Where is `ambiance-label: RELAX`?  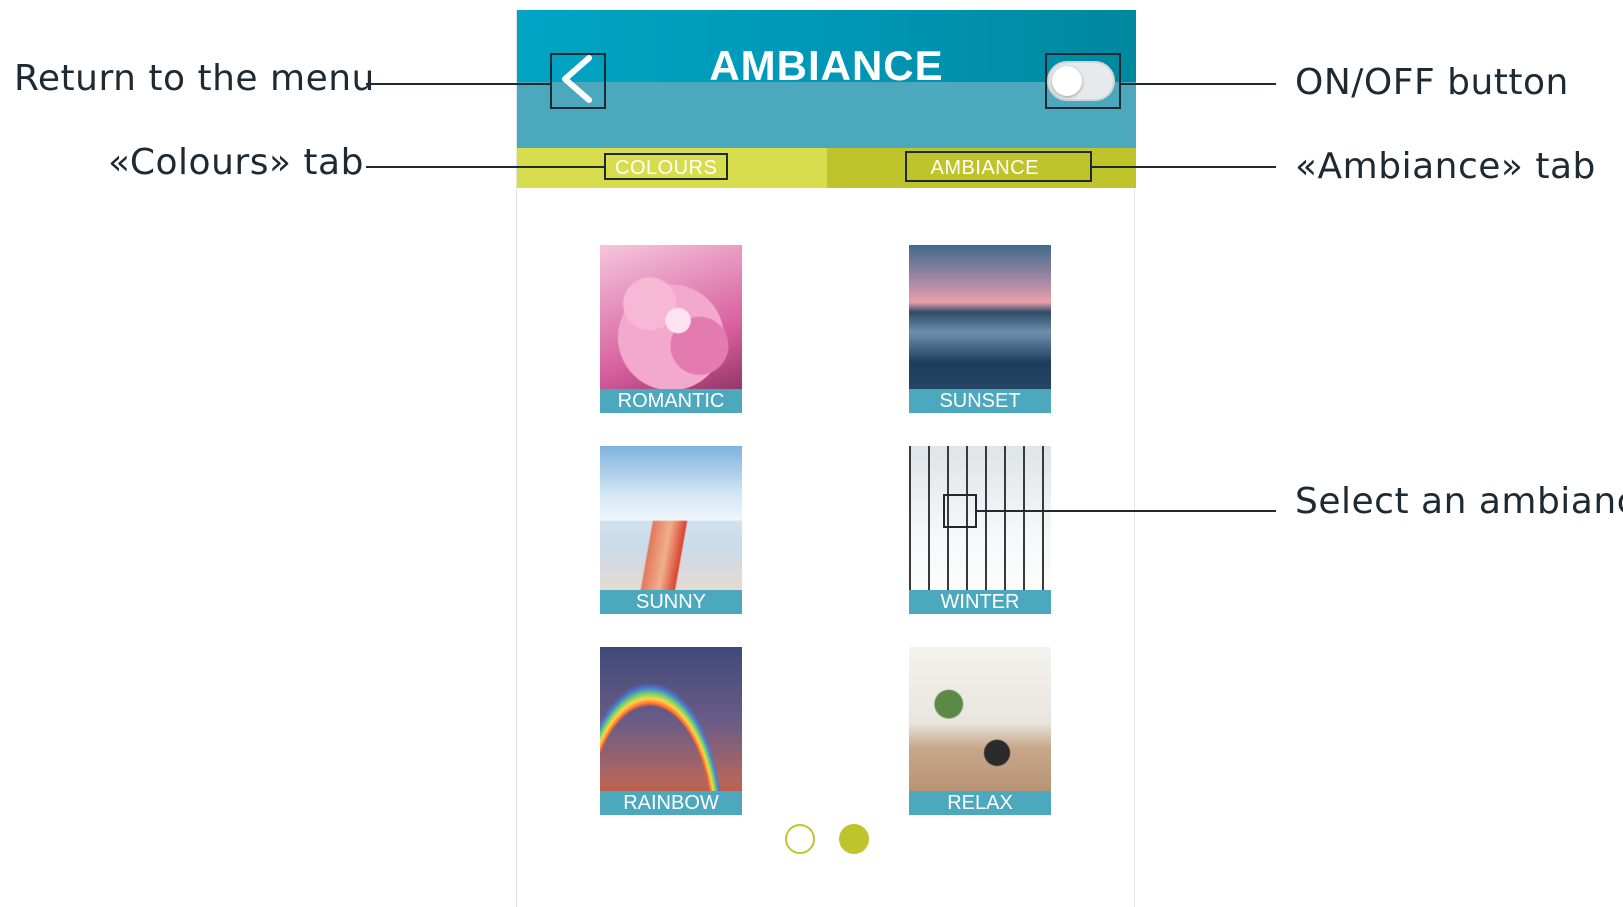
ambiance-label: RELAX is located at coordinates (980, 803).